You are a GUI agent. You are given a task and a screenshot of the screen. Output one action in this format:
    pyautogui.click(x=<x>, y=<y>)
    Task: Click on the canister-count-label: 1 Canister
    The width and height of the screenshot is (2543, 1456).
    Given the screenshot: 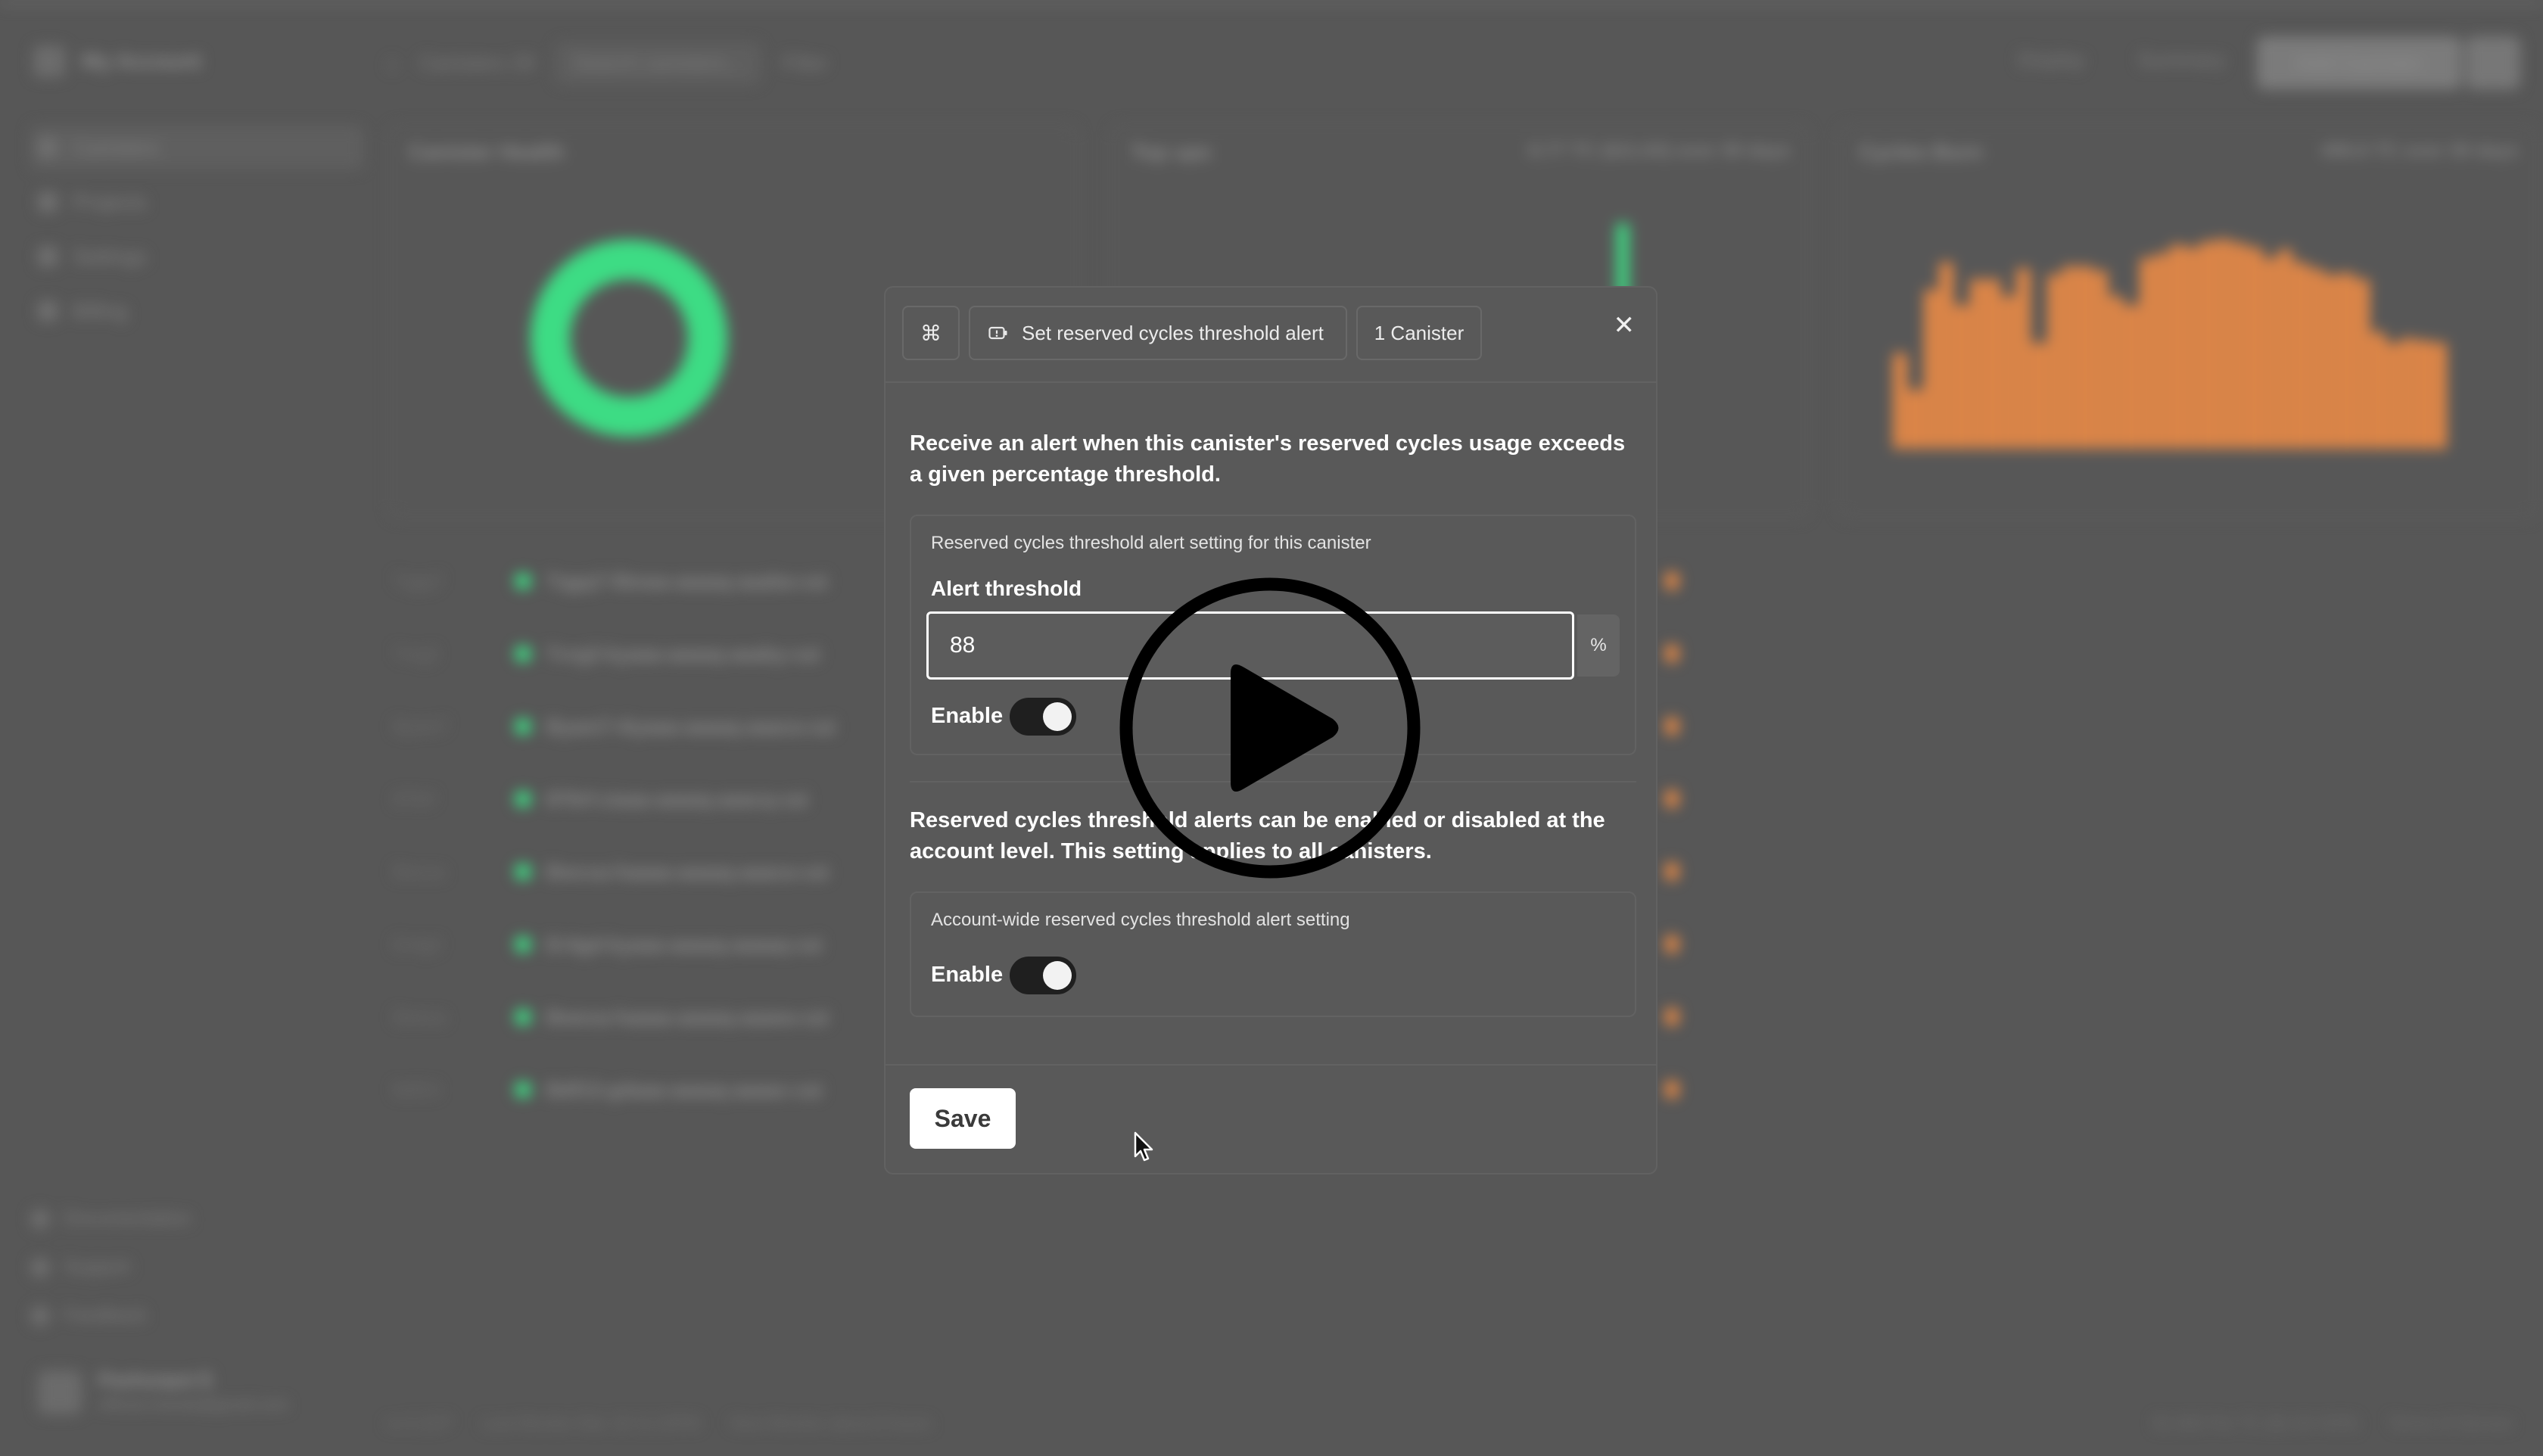 What is the action you would take?
    pyautogui.click(x=1419, y=332)
    